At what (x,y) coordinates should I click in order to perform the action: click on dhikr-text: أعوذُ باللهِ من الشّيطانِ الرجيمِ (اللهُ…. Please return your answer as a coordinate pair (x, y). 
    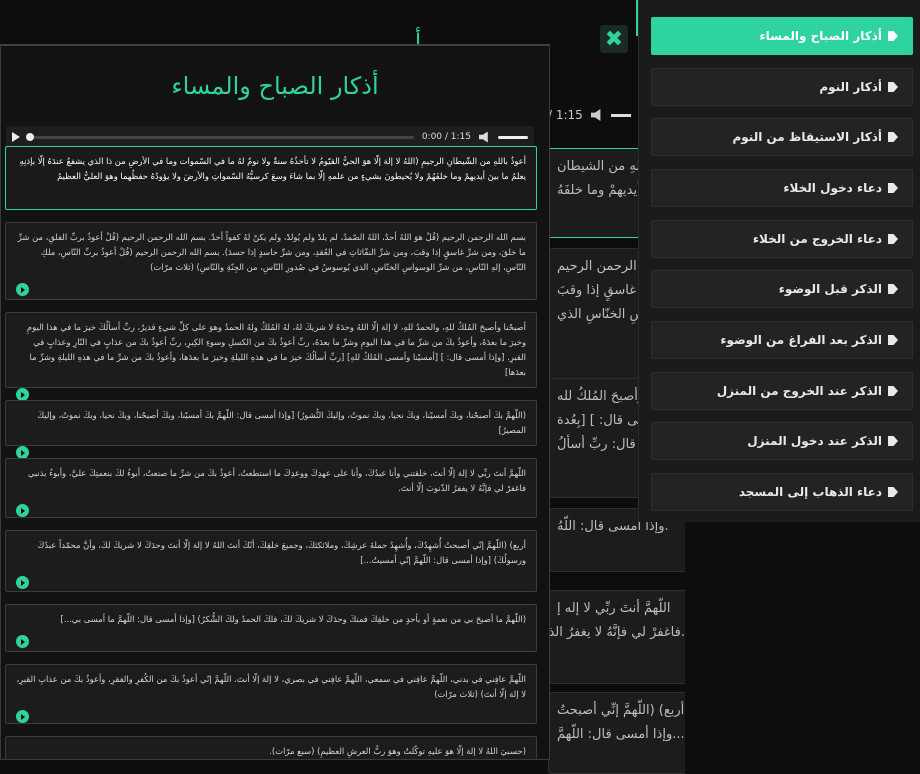
    Looking at the image, I should click on (272, 168).